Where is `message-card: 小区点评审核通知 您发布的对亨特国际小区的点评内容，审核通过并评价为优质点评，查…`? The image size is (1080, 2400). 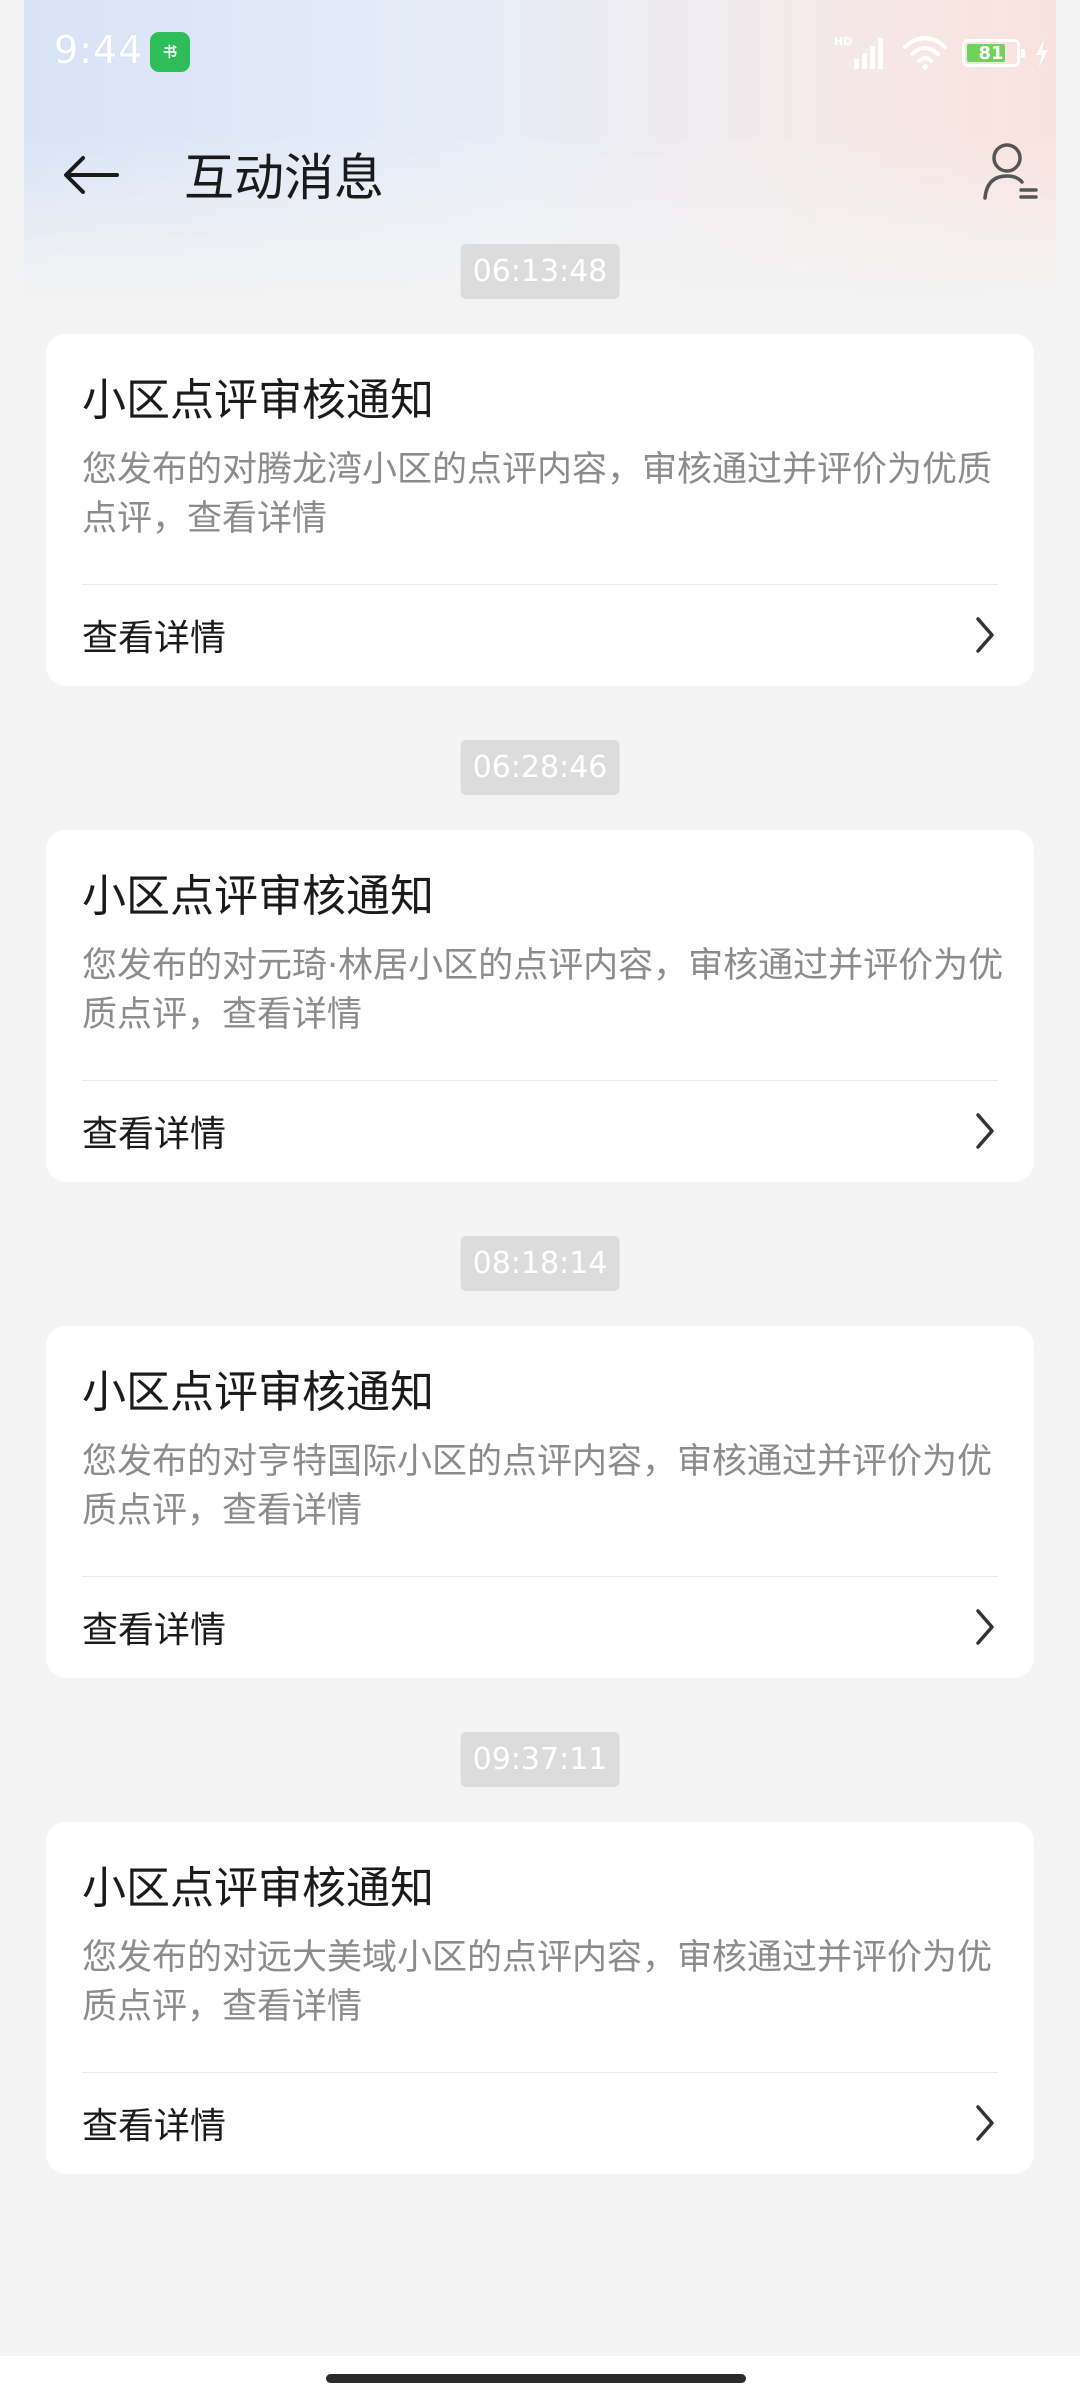 message-card: 小区点评审核通知 您发布的对亨特国际小区的点评内容，审核通过并评价为优质点评，查… is located at coordinates (540, 1502).